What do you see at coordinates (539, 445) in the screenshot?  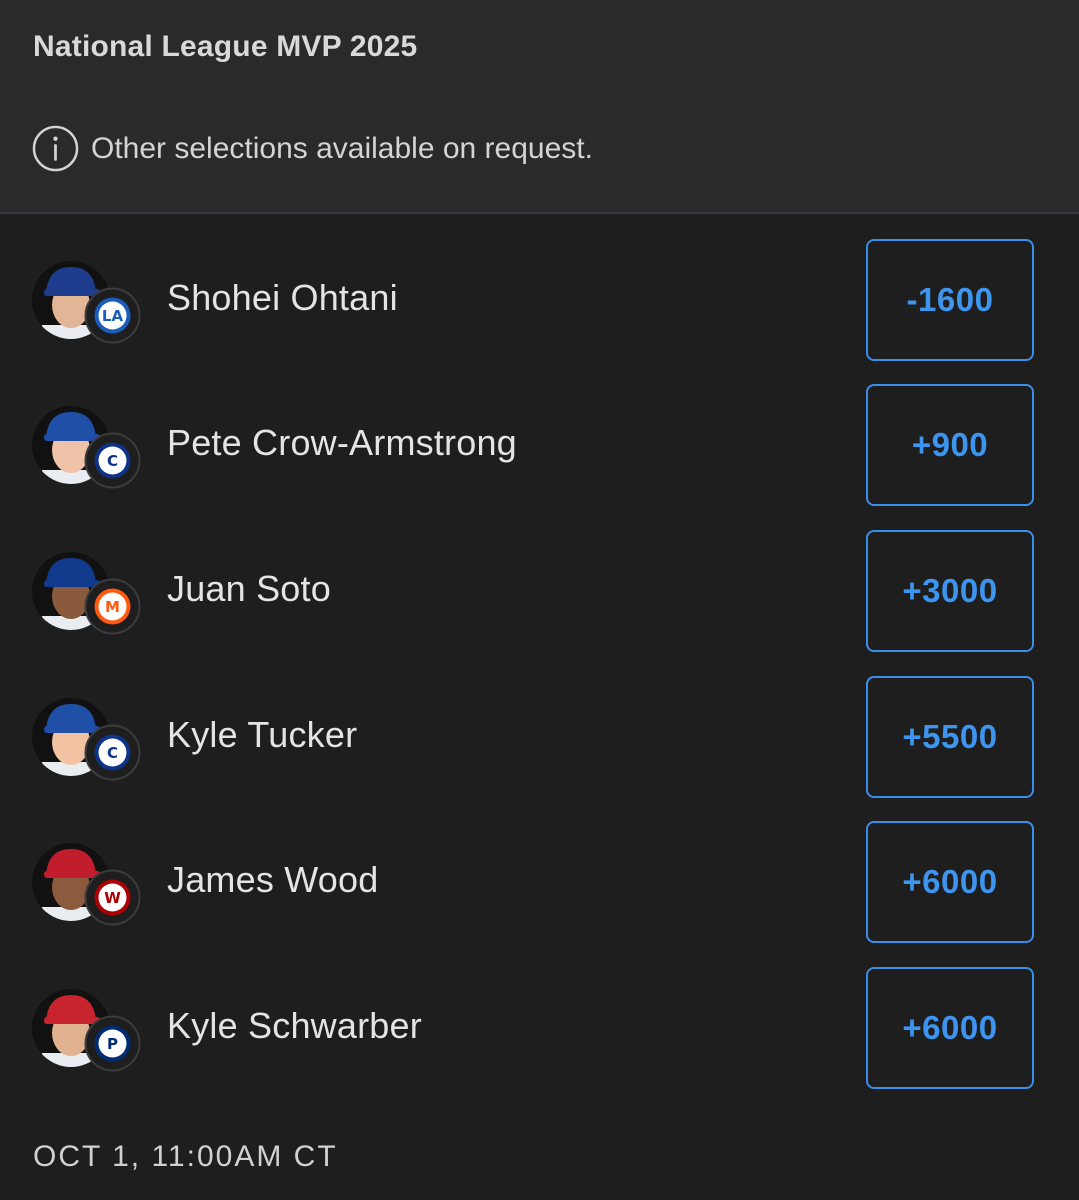 I see `selection-row: C Pete Crow-Armstrong +900` at bounding box center [539, 445].